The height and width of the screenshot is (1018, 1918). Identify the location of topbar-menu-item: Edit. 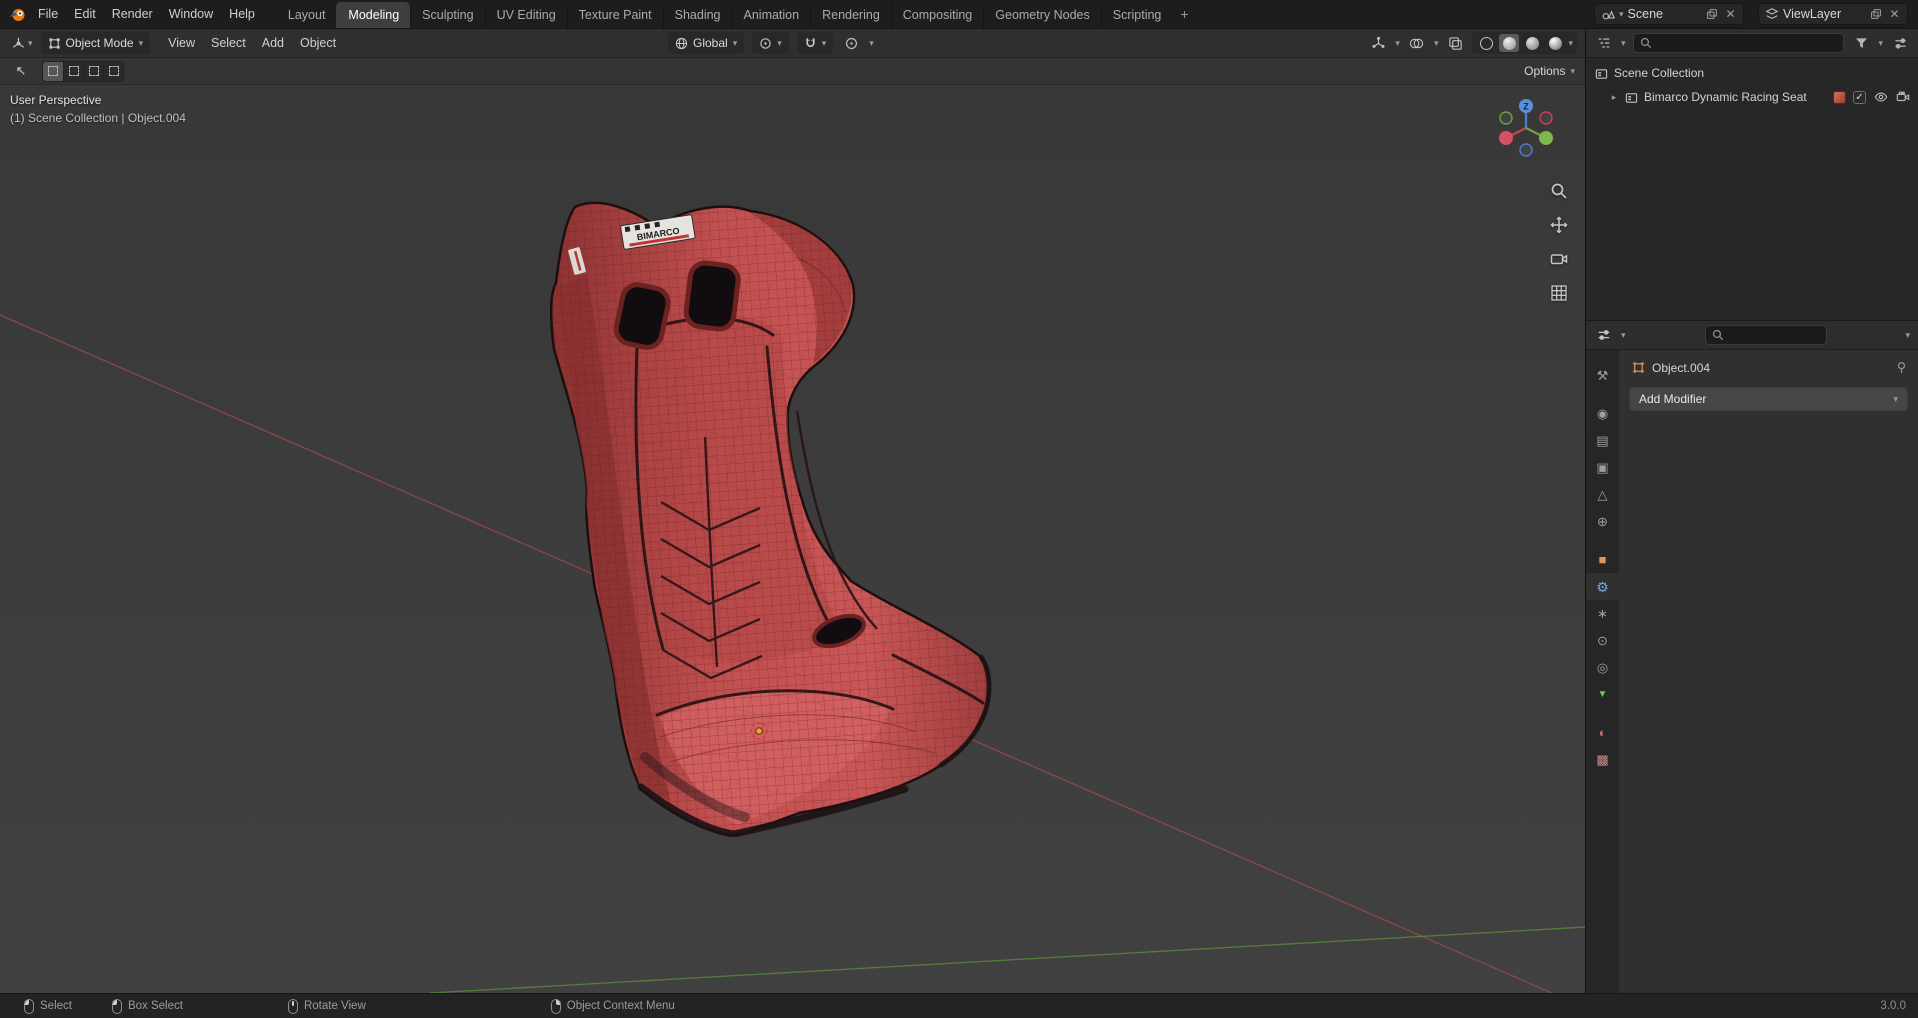
(85, 14).